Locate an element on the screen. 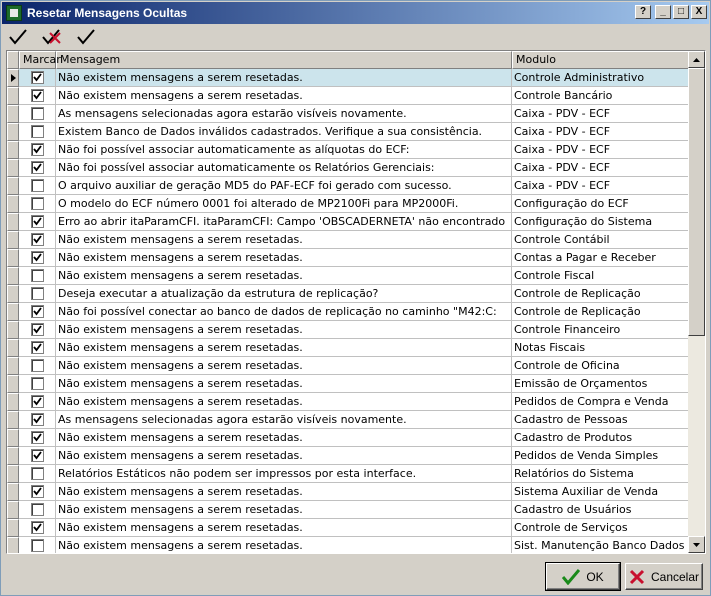 This screenshot has width=711, height=596. module-cell: Pedidos de Compra e Venda is located at coordinates (600, 402).